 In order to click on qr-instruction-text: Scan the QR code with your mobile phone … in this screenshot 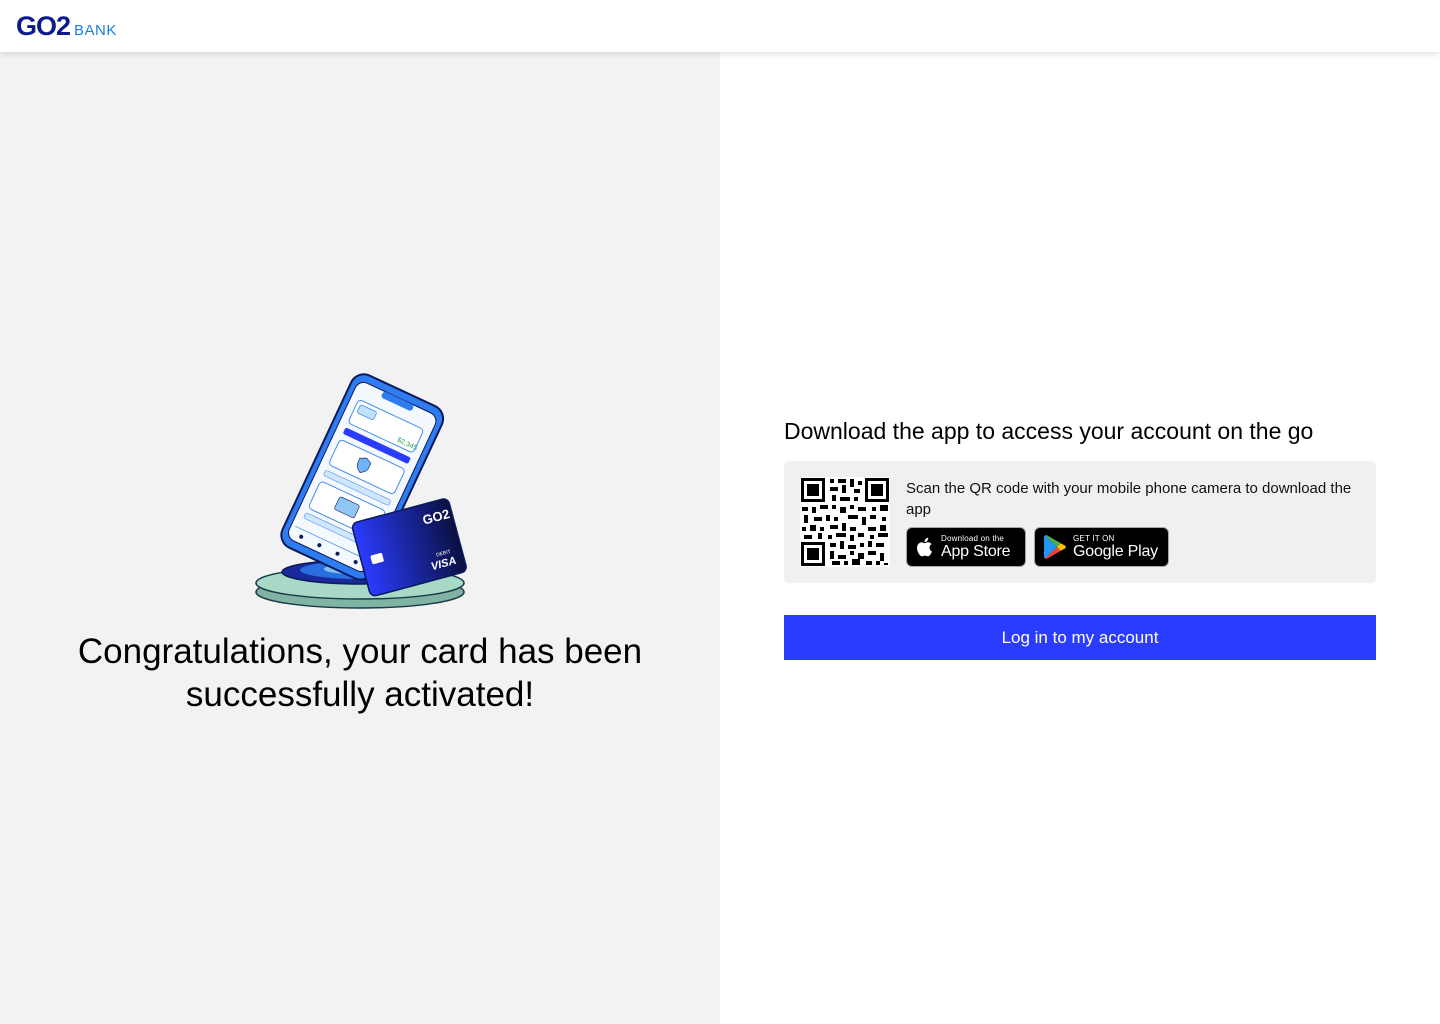, I will do `click(1129, 499)`.